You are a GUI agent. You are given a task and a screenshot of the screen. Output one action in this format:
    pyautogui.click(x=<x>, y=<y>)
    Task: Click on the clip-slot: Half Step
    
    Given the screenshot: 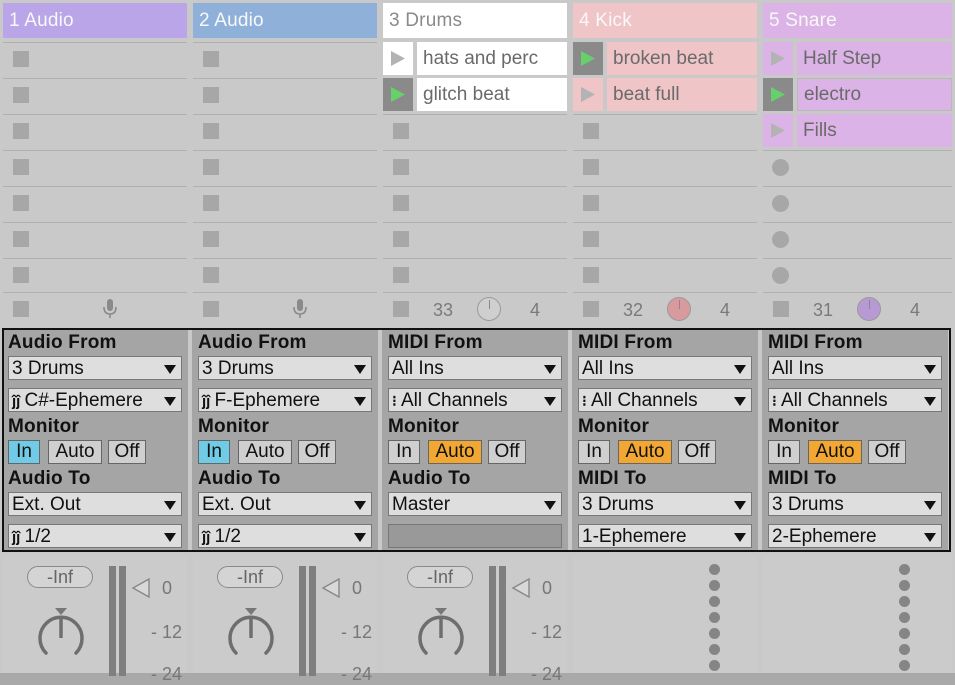 What is the action you would take?
    pyautogui.click(x=857, y=58)
    